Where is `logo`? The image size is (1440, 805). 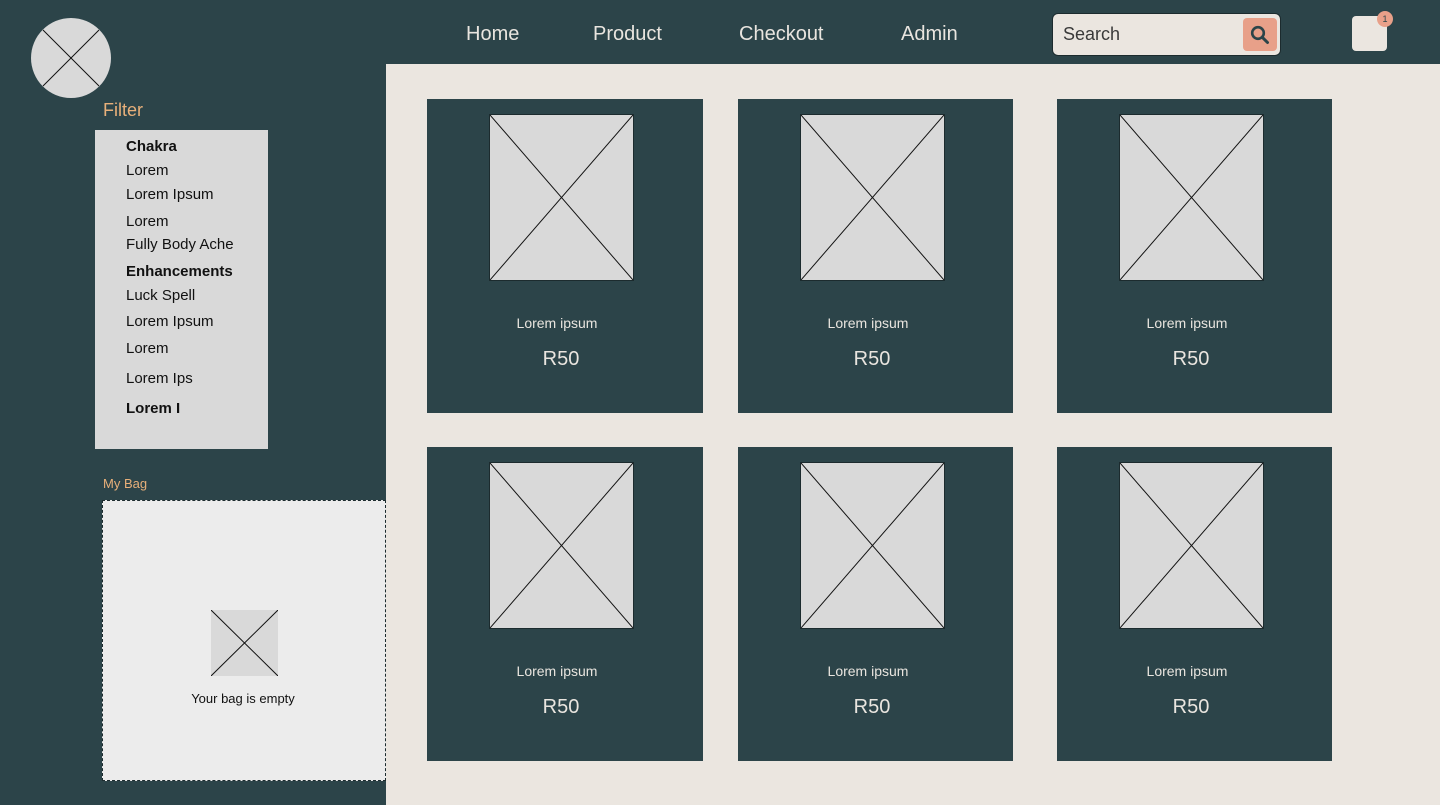
logo is located at coordinates (71, 58).